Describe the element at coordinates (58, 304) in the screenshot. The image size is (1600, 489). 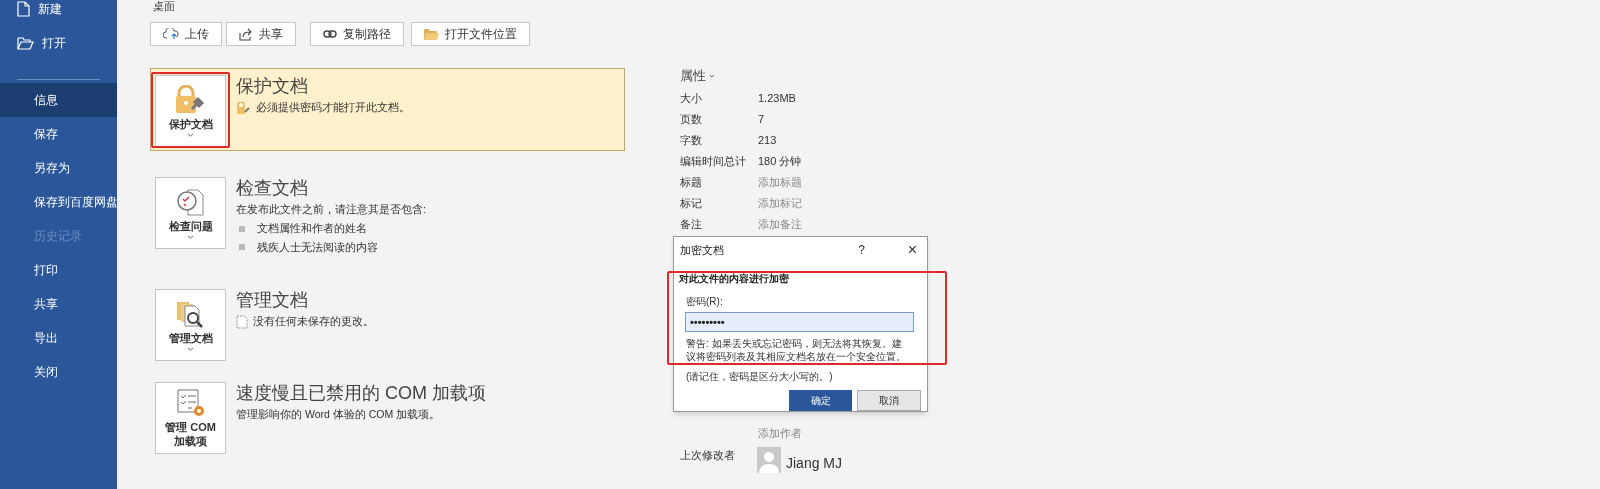
I see `sidebar-item: 共享` at that location.